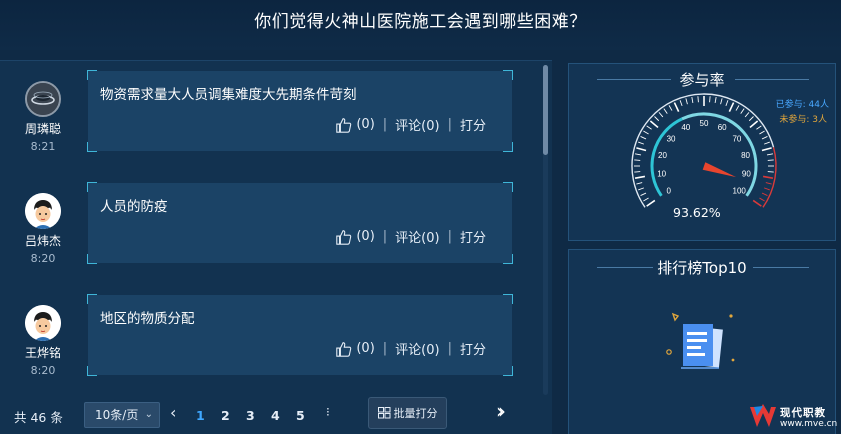 Image resolution: width=841 pixels, height=434 pixels. I want to click on more-pages: ⁝, so click(328, 412).